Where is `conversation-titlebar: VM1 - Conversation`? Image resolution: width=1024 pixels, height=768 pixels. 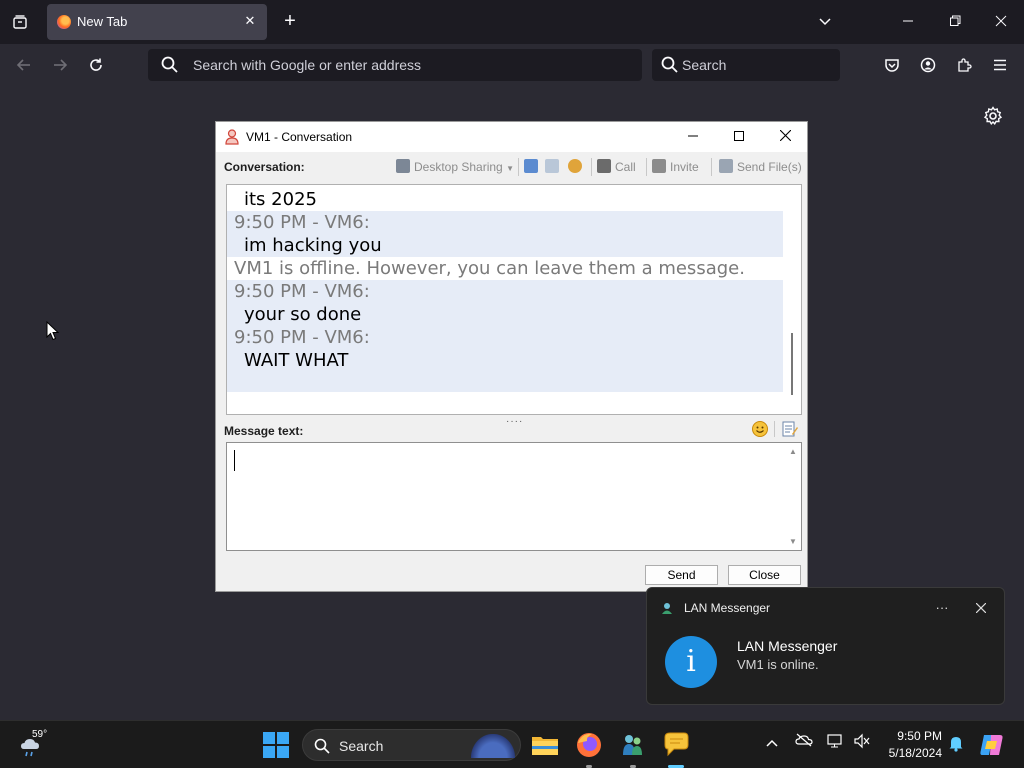 conversation-titlebar: VM1 - Conversation is located at coordinates (511, 137).